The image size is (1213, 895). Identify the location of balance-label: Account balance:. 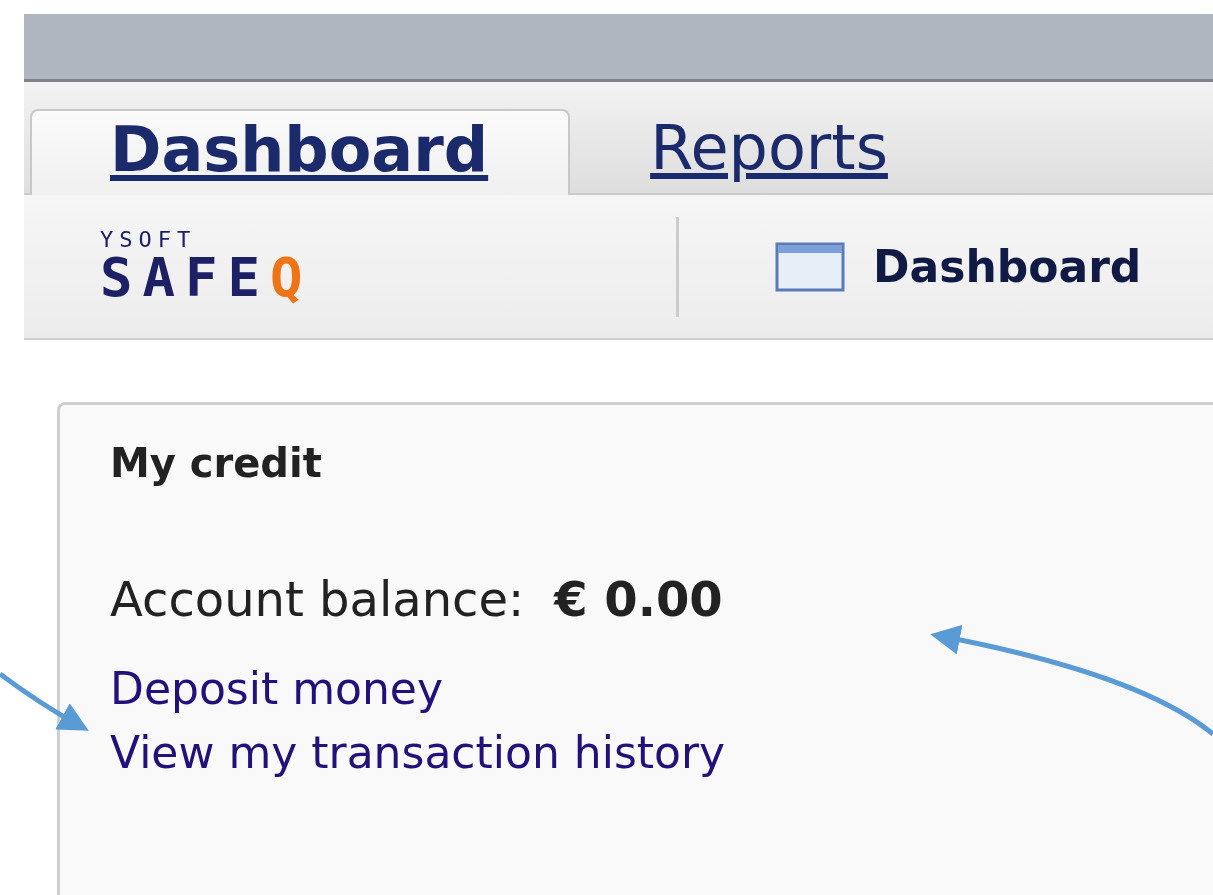
(317, 599).